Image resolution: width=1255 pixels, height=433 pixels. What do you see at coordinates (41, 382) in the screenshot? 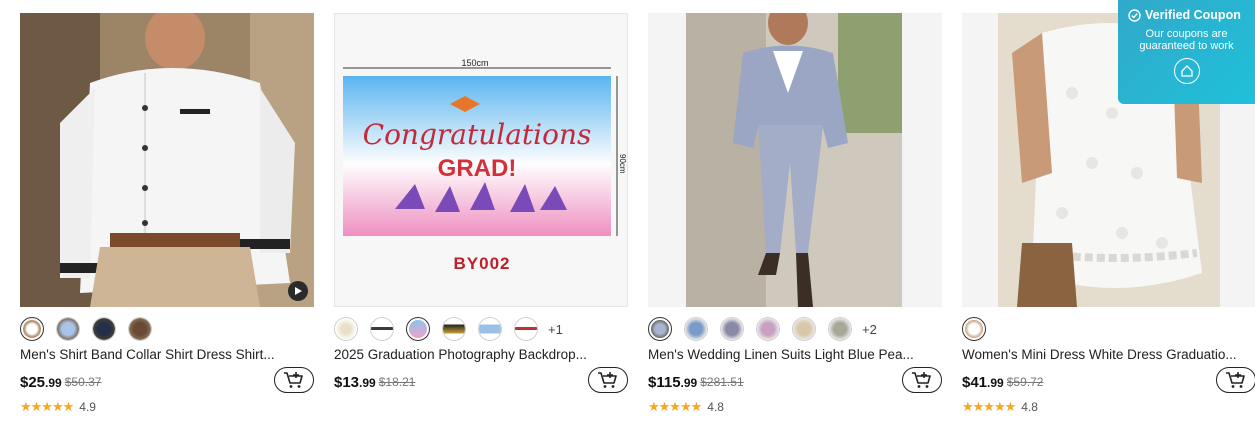
I see `current-price: $25.99` at bounding box center [41, 382].